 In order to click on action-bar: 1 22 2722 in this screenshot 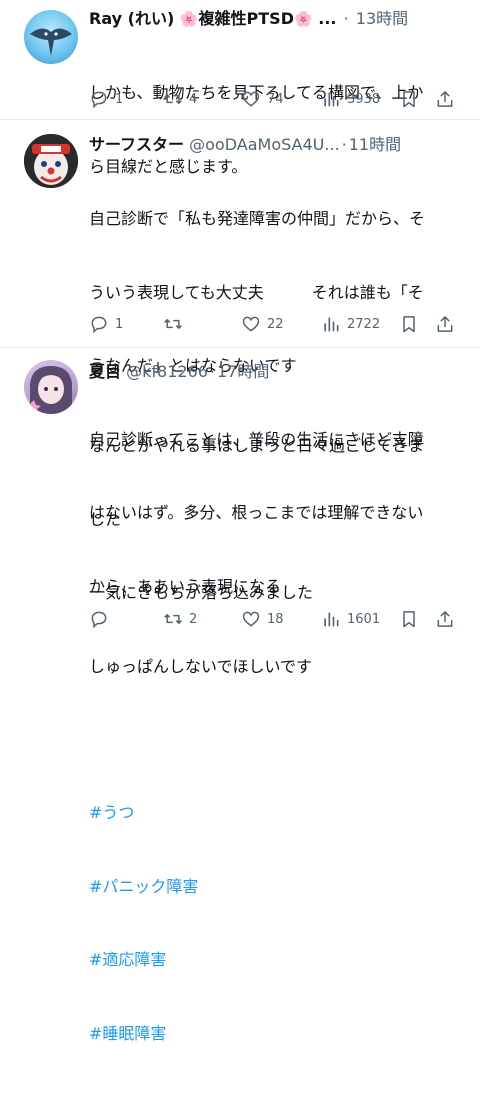, I will do `click(271, 324)`.